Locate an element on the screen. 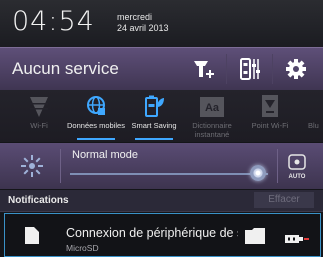 The width and height of the screenshot is (323, 257). wifi-icon is located at coordinates (39, 103).